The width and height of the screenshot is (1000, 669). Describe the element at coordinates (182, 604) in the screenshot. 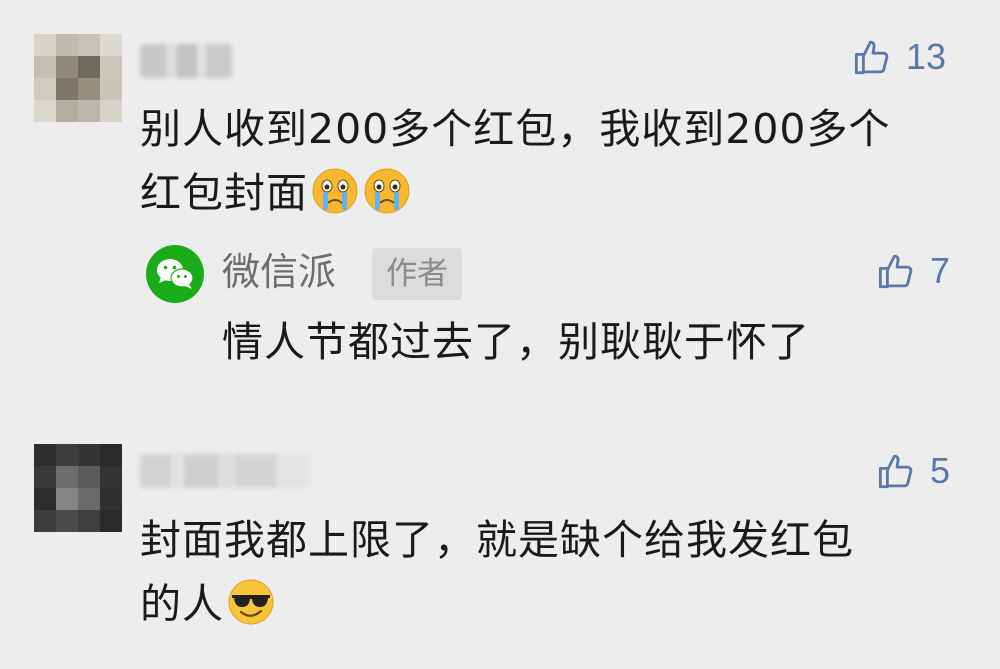

I see `comment-text-segment: 的人` at that location.